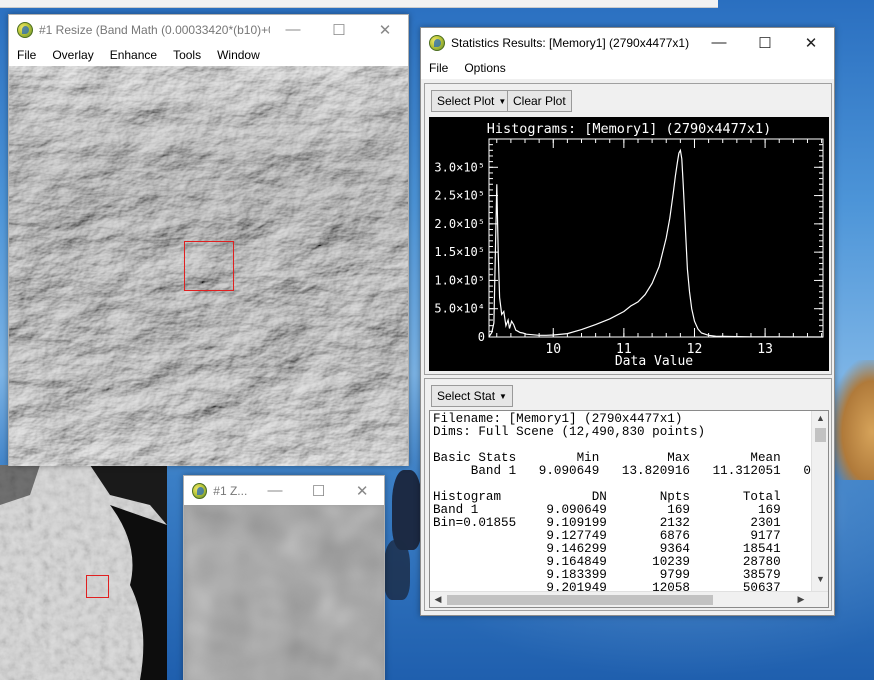 The height and width of the screenshot is (680, 874). I want to click on zoom-window-titlebar: #1 Z... — ☐ ✕, so click(284, 490).